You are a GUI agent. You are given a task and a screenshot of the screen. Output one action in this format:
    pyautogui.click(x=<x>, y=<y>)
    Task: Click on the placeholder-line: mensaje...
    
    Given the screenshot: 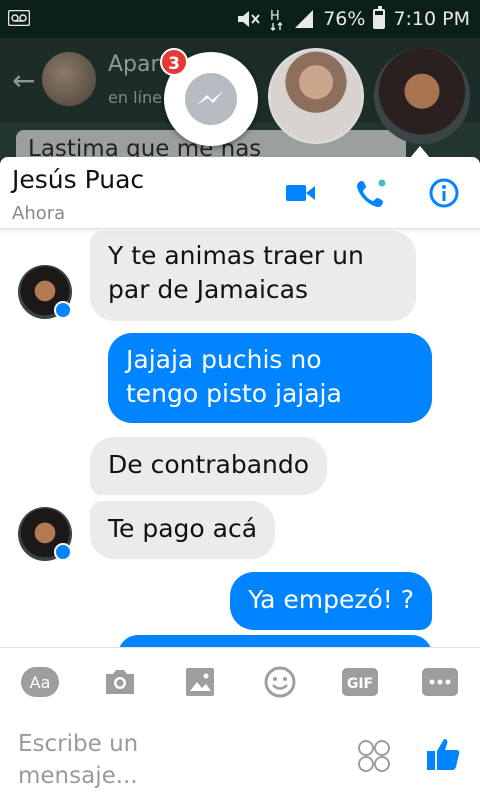 What is the action you would take?
    pyautogui.click(x=78, y=776)
    